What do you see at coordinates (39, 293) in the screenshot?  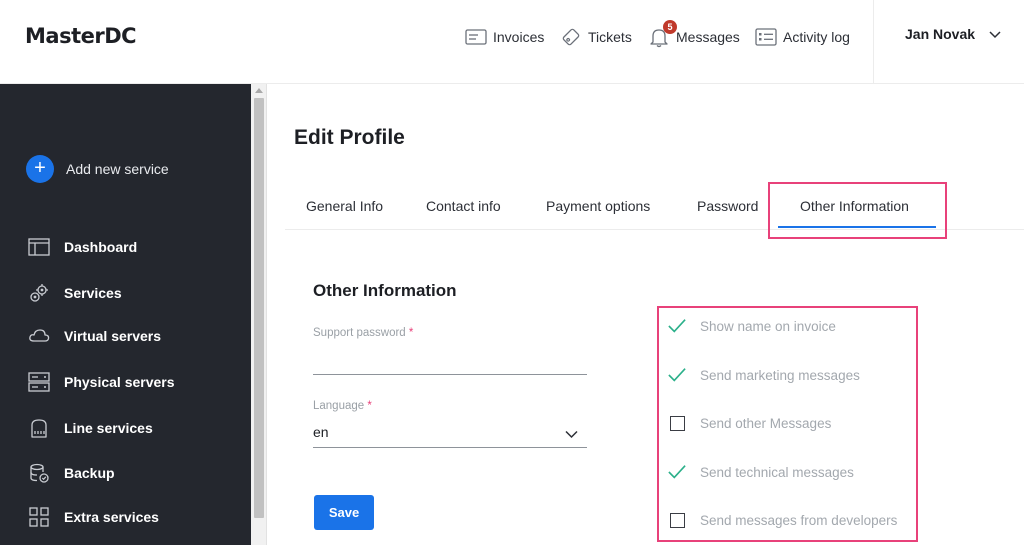 I see `gears-icon` at bounding box center [39, 293].